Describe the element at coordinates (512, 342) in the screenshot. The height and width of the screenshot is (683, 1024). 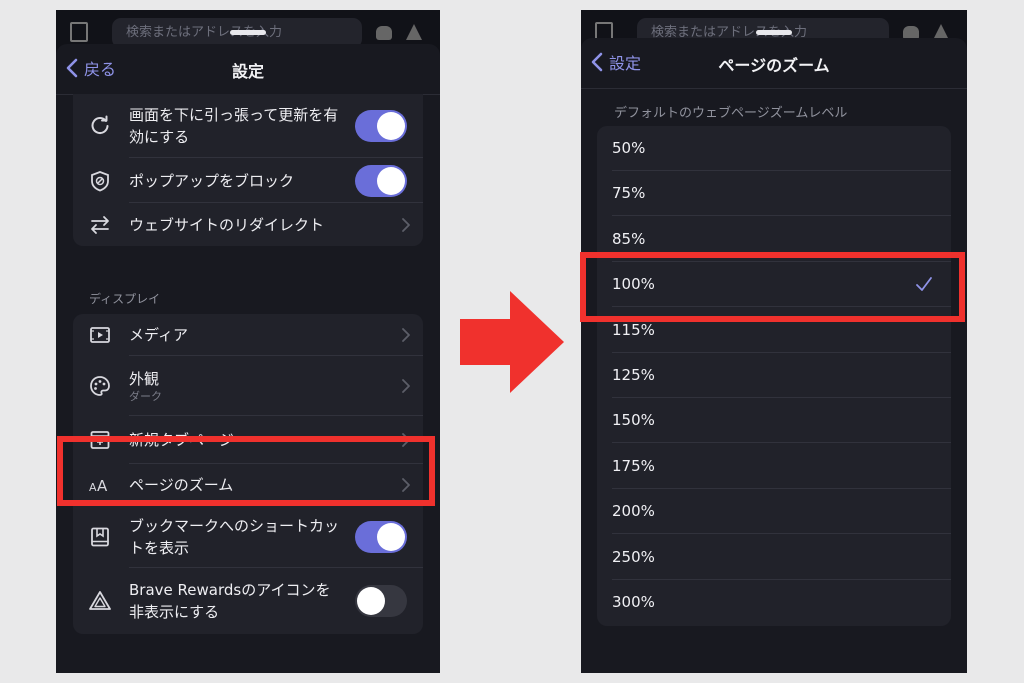
I see `arrow-right-icon` at that location.